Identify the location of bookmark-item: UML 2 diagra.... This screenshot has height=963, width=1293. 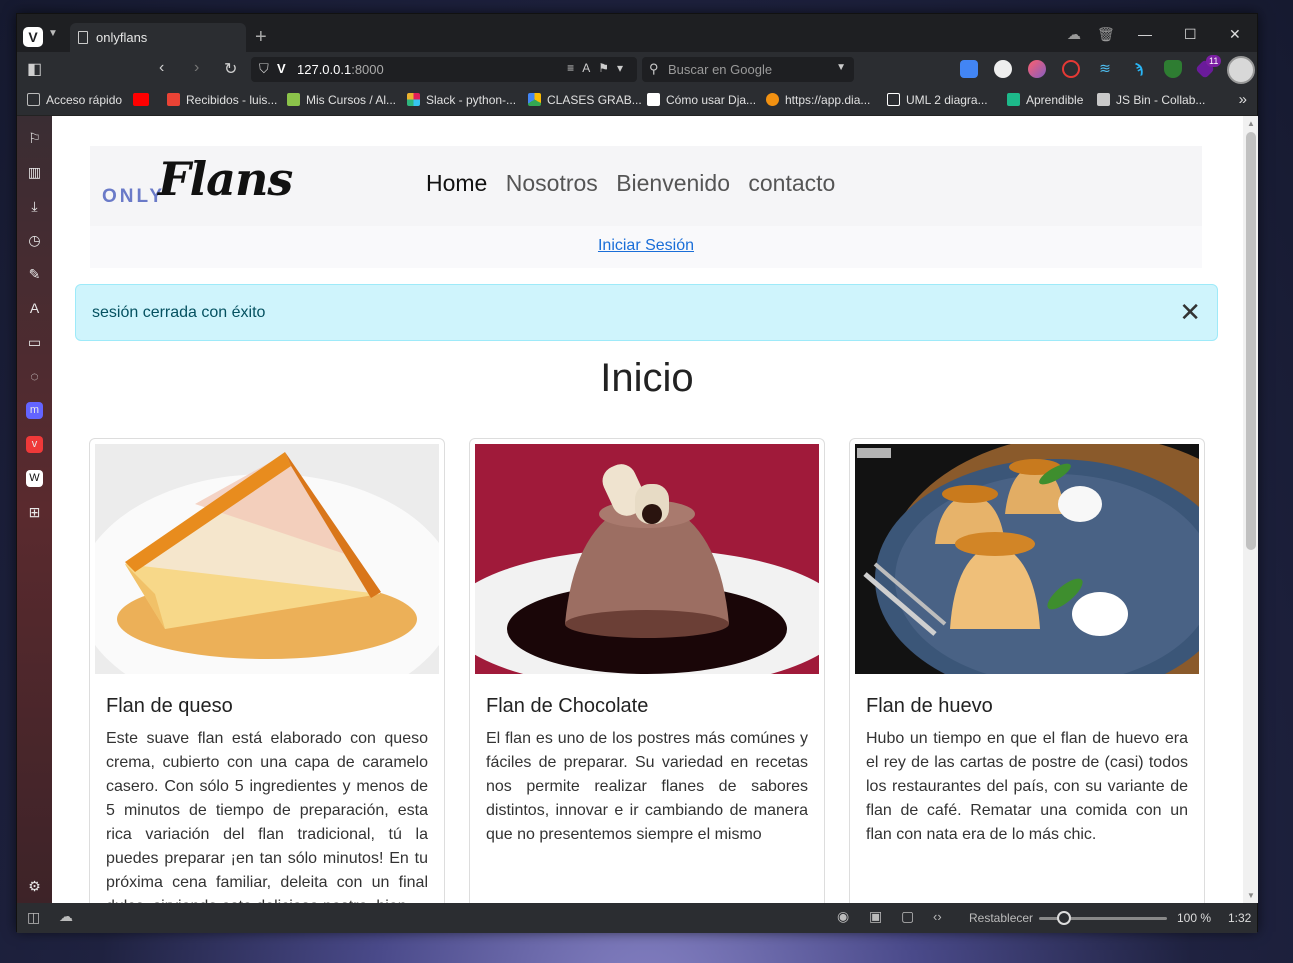
(937, 100).